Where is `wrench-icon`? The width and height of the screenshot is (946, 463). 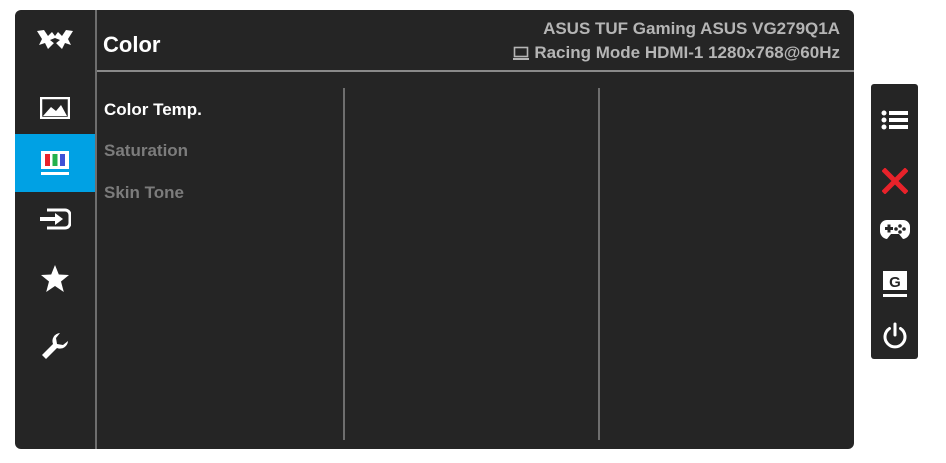 wrench-icon is located at coordinates (55, 346).